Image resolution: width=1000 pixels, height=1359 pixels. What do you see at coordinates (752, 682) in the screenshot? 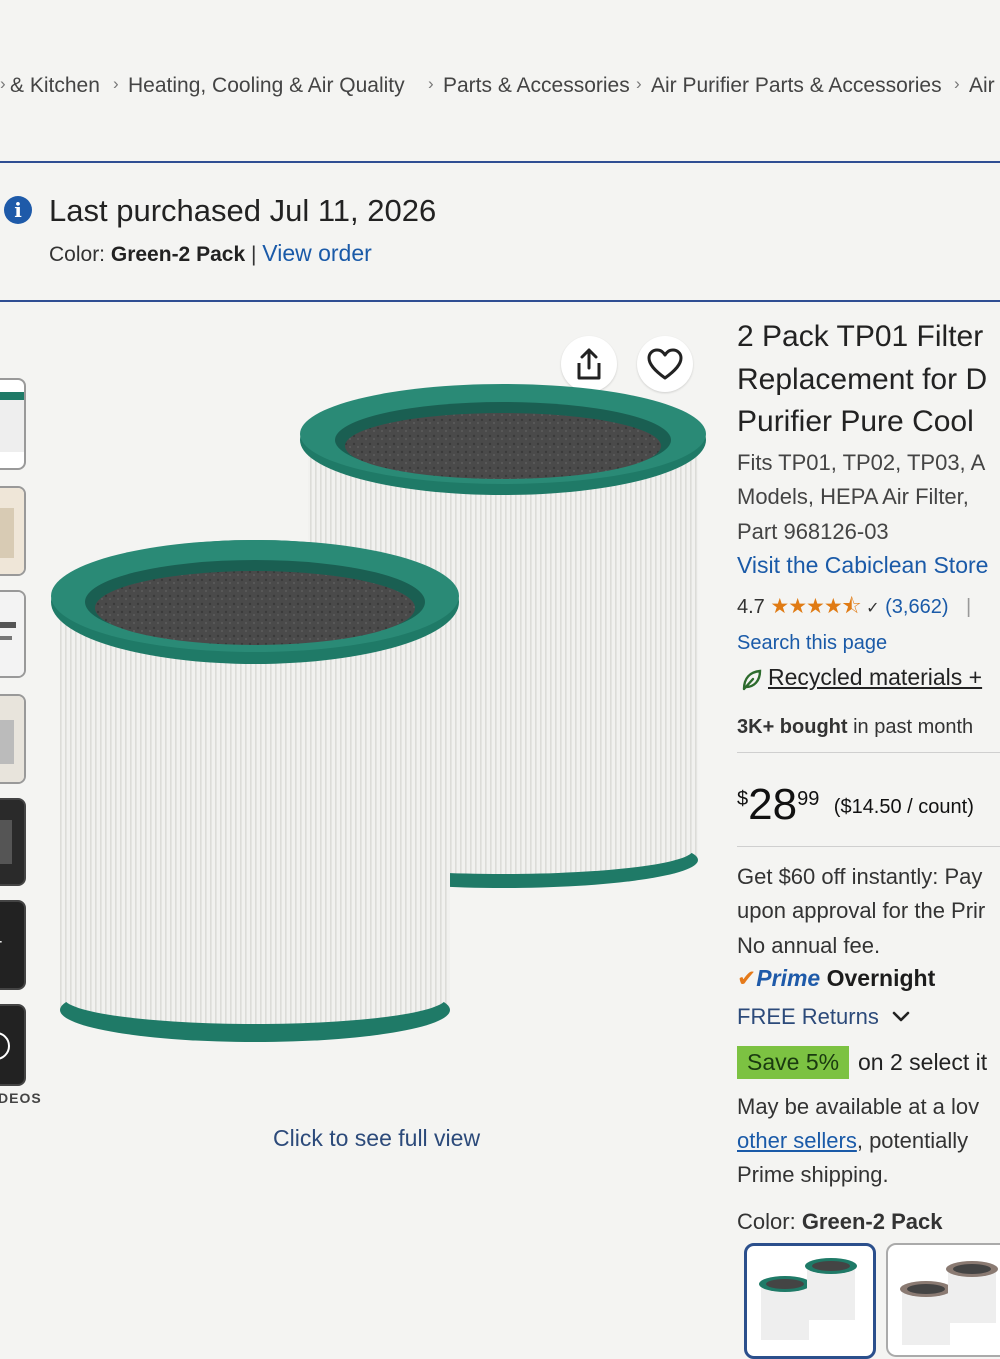
I see `leaf-icon` at bounding box center [752, 682].